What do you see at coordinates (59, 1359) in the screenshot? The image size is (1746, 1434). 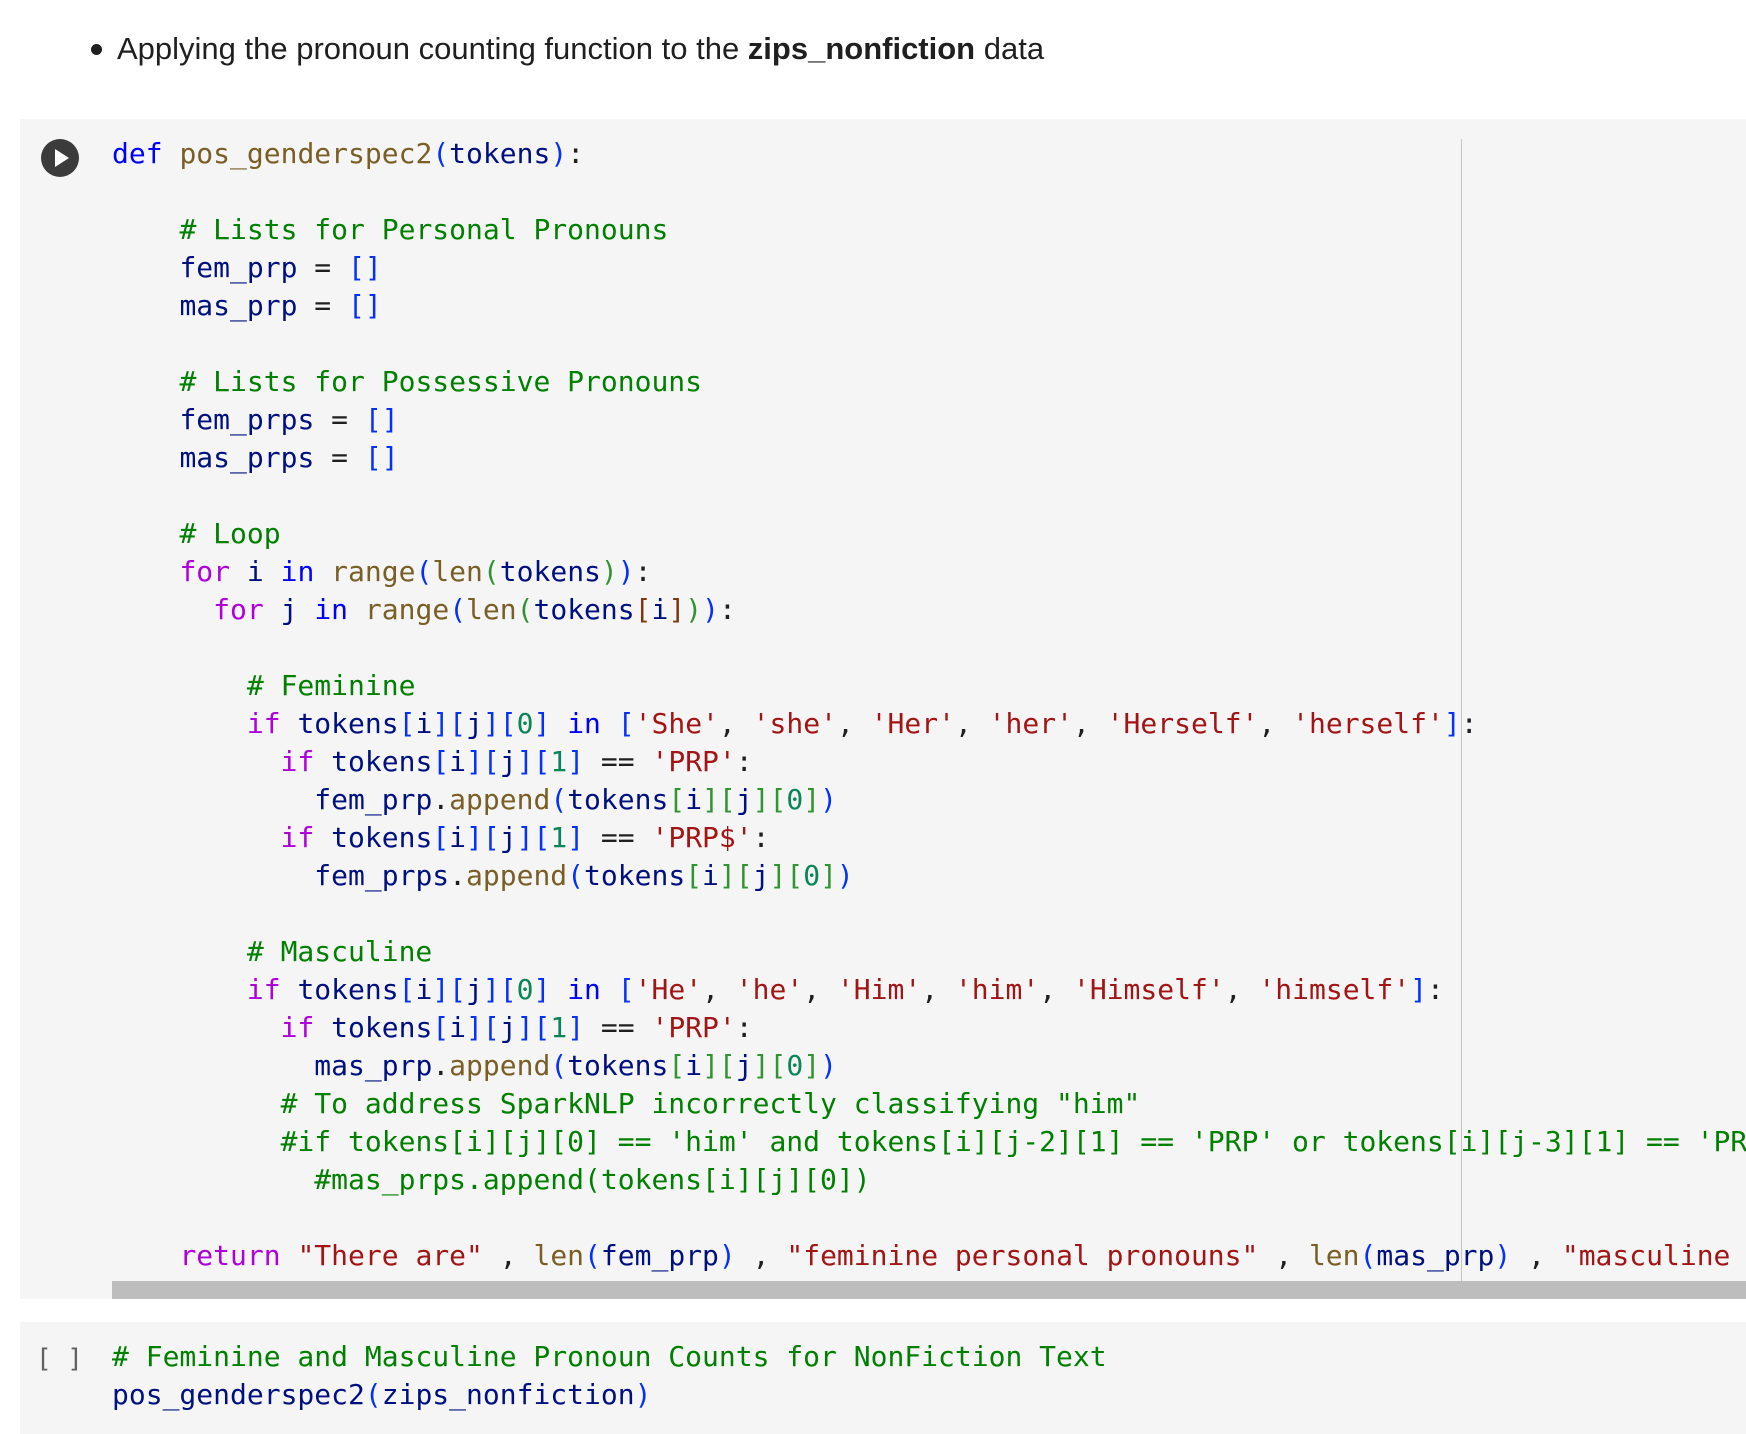 I see `execution-count: [ ]` at bounding box center [59, 1359].